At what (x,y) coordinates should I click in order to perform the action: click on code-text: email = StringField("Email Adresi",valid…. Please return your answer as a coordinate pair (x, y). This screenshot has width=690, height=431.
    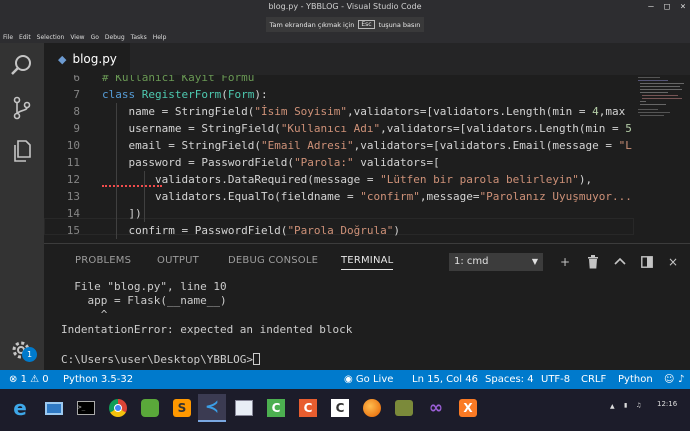
    Looking at the image, I should click on (367, 145).